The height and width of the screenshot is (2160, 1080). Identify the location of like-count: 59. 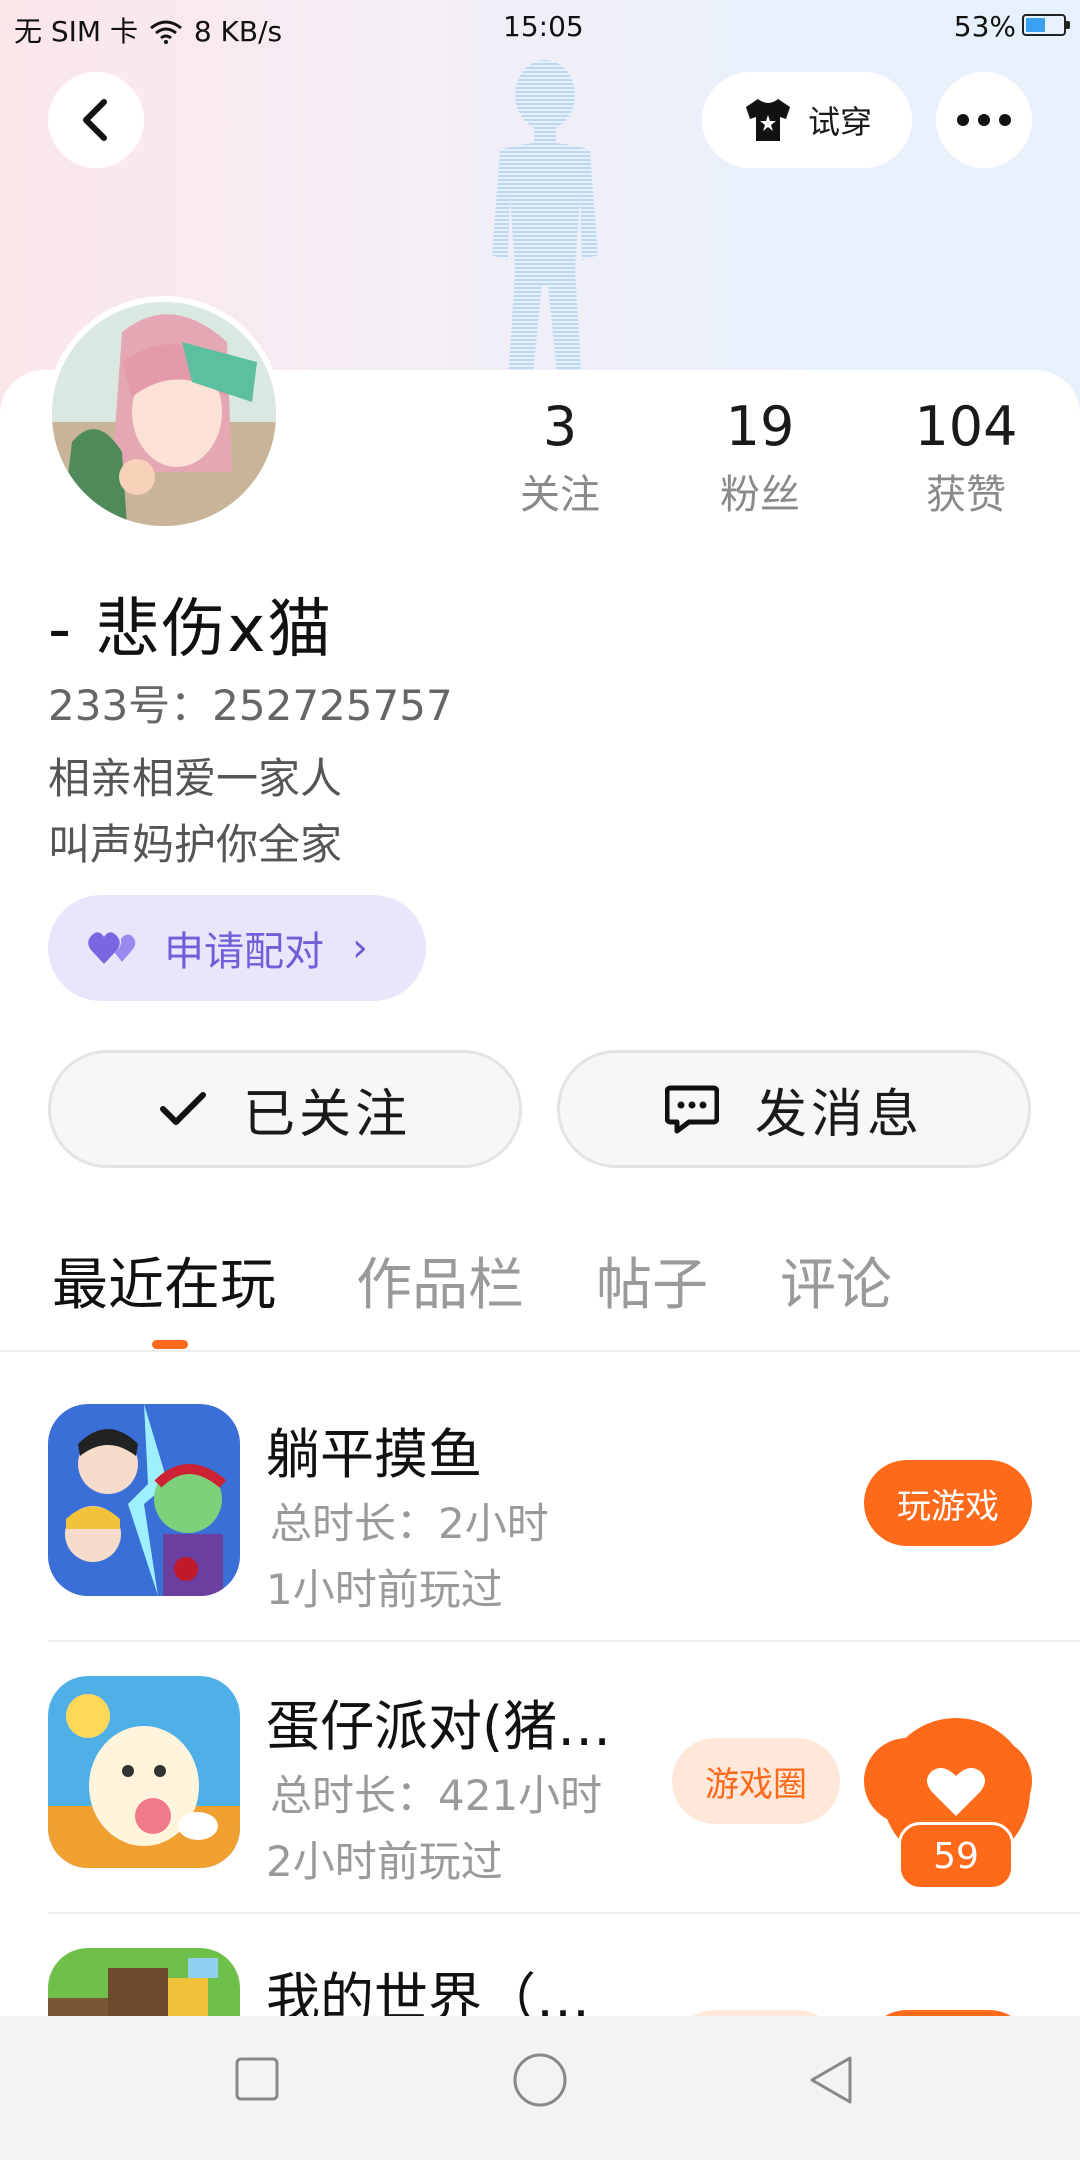
(956, 1856).